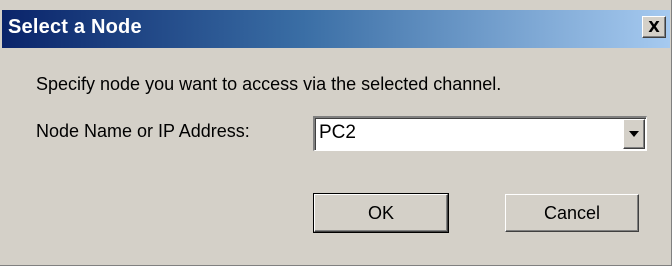 Image resolution: width=672 pixels, height=266 pixels. What do you see at coordinates (381, 213) in the screenshot?
I see `ok-button: OK` at bounding box center [381, 213].